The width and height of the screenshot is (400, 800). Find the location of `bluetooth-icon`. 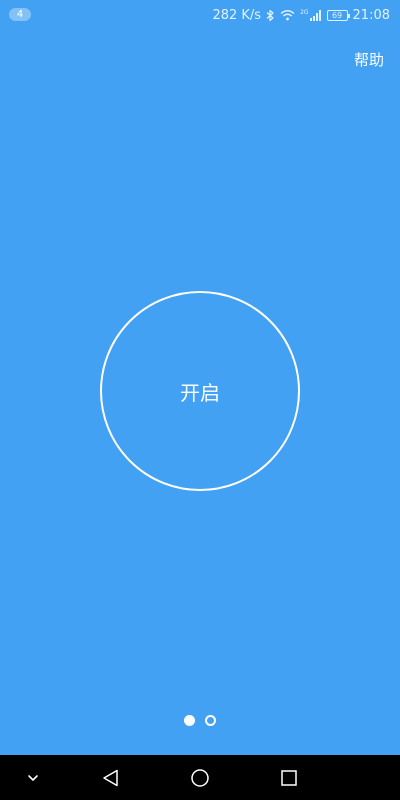

bluetooth-icon is located at coordinates (270, 15).